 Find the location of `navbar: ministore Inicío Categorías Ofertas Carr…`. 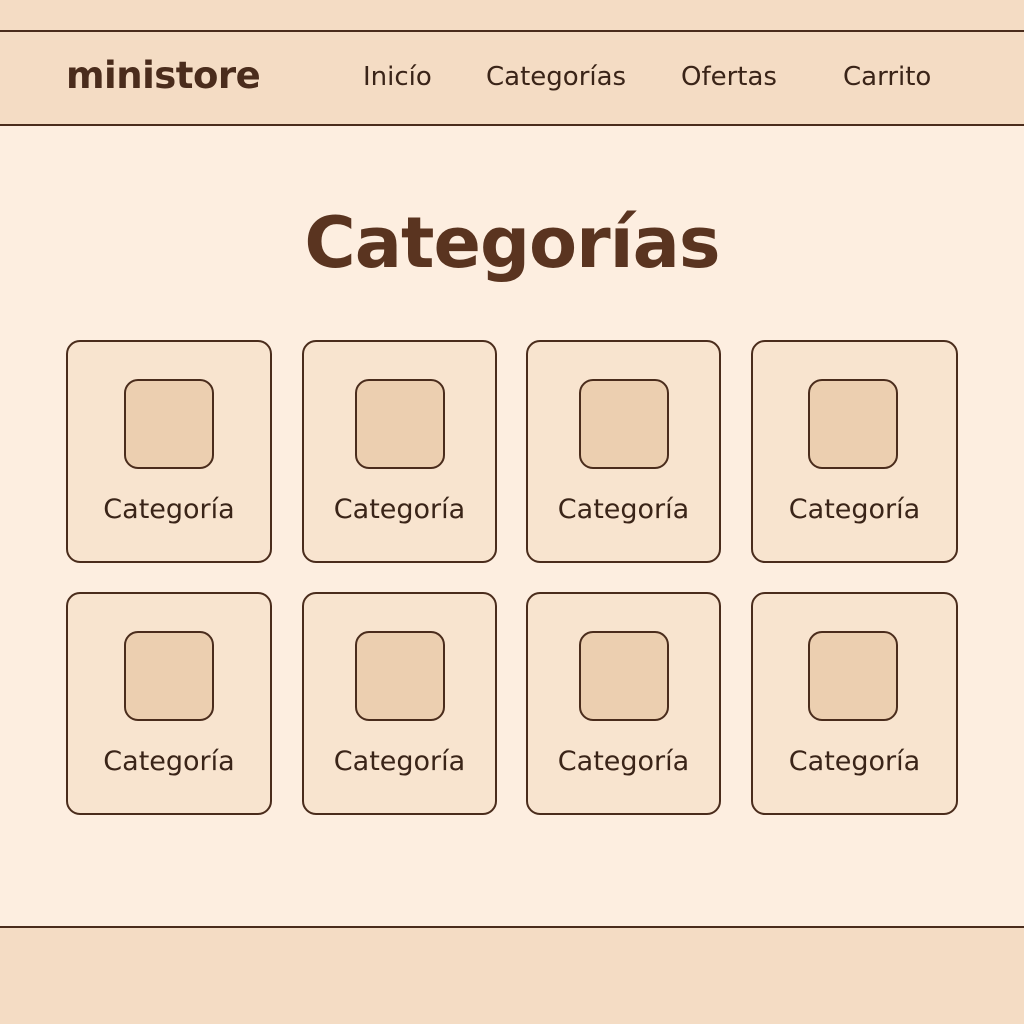

navbar: ministore Inicío Categorías Ofertas Carr… is located at coordinates (512, 79).